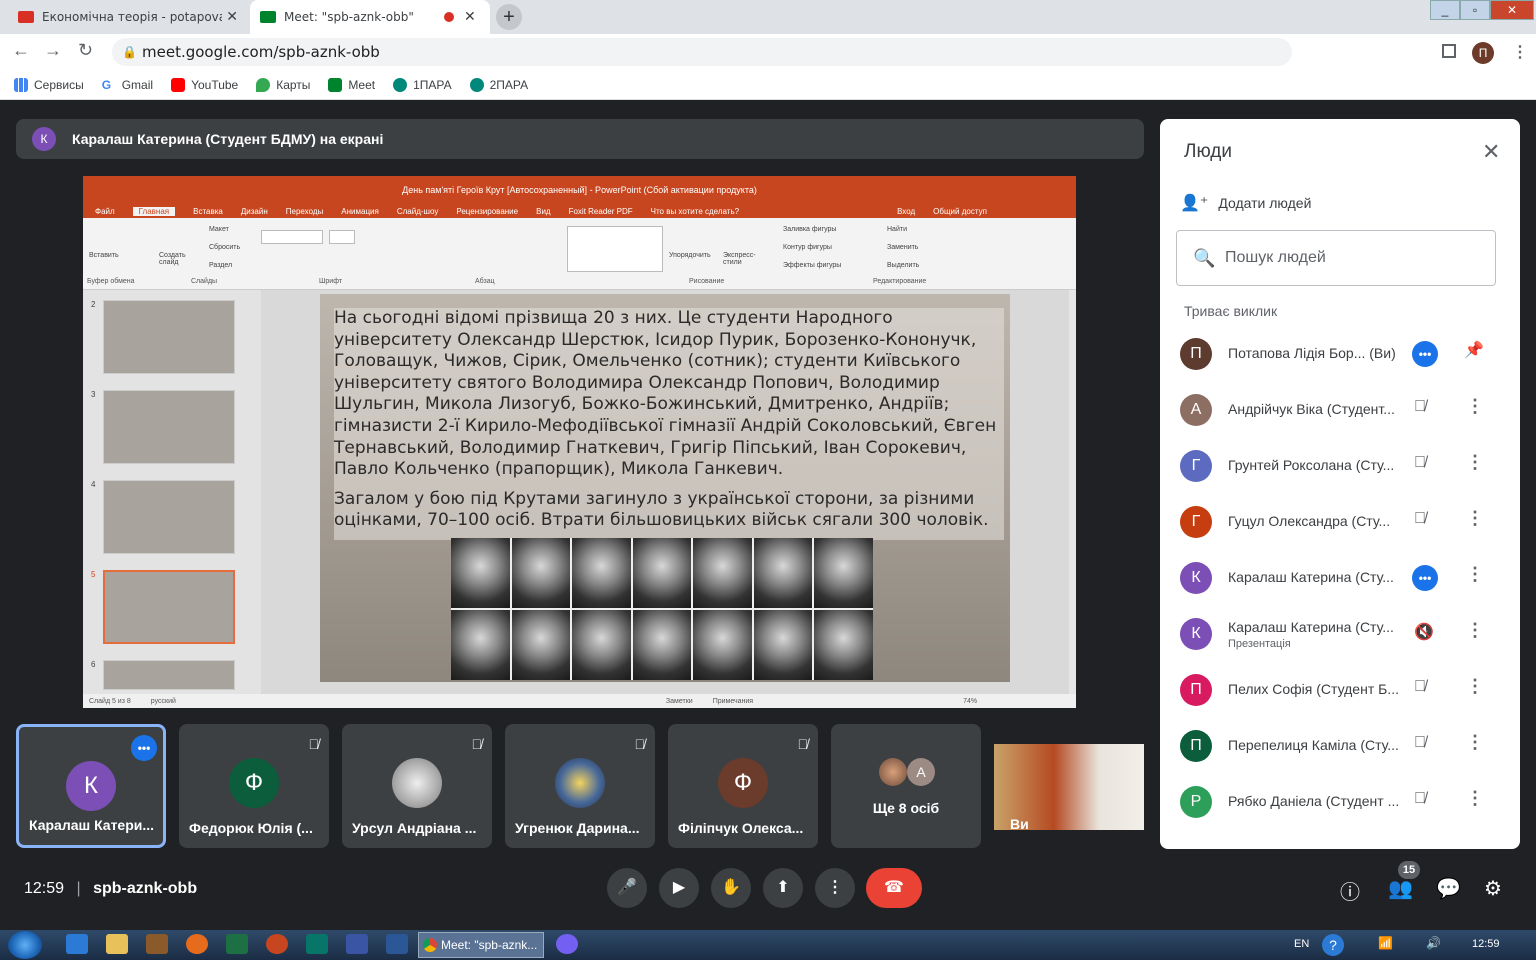  Describe the element at coordinates (894, 888) in the screenshot. I see `leave-call-button: ☎` at that location.